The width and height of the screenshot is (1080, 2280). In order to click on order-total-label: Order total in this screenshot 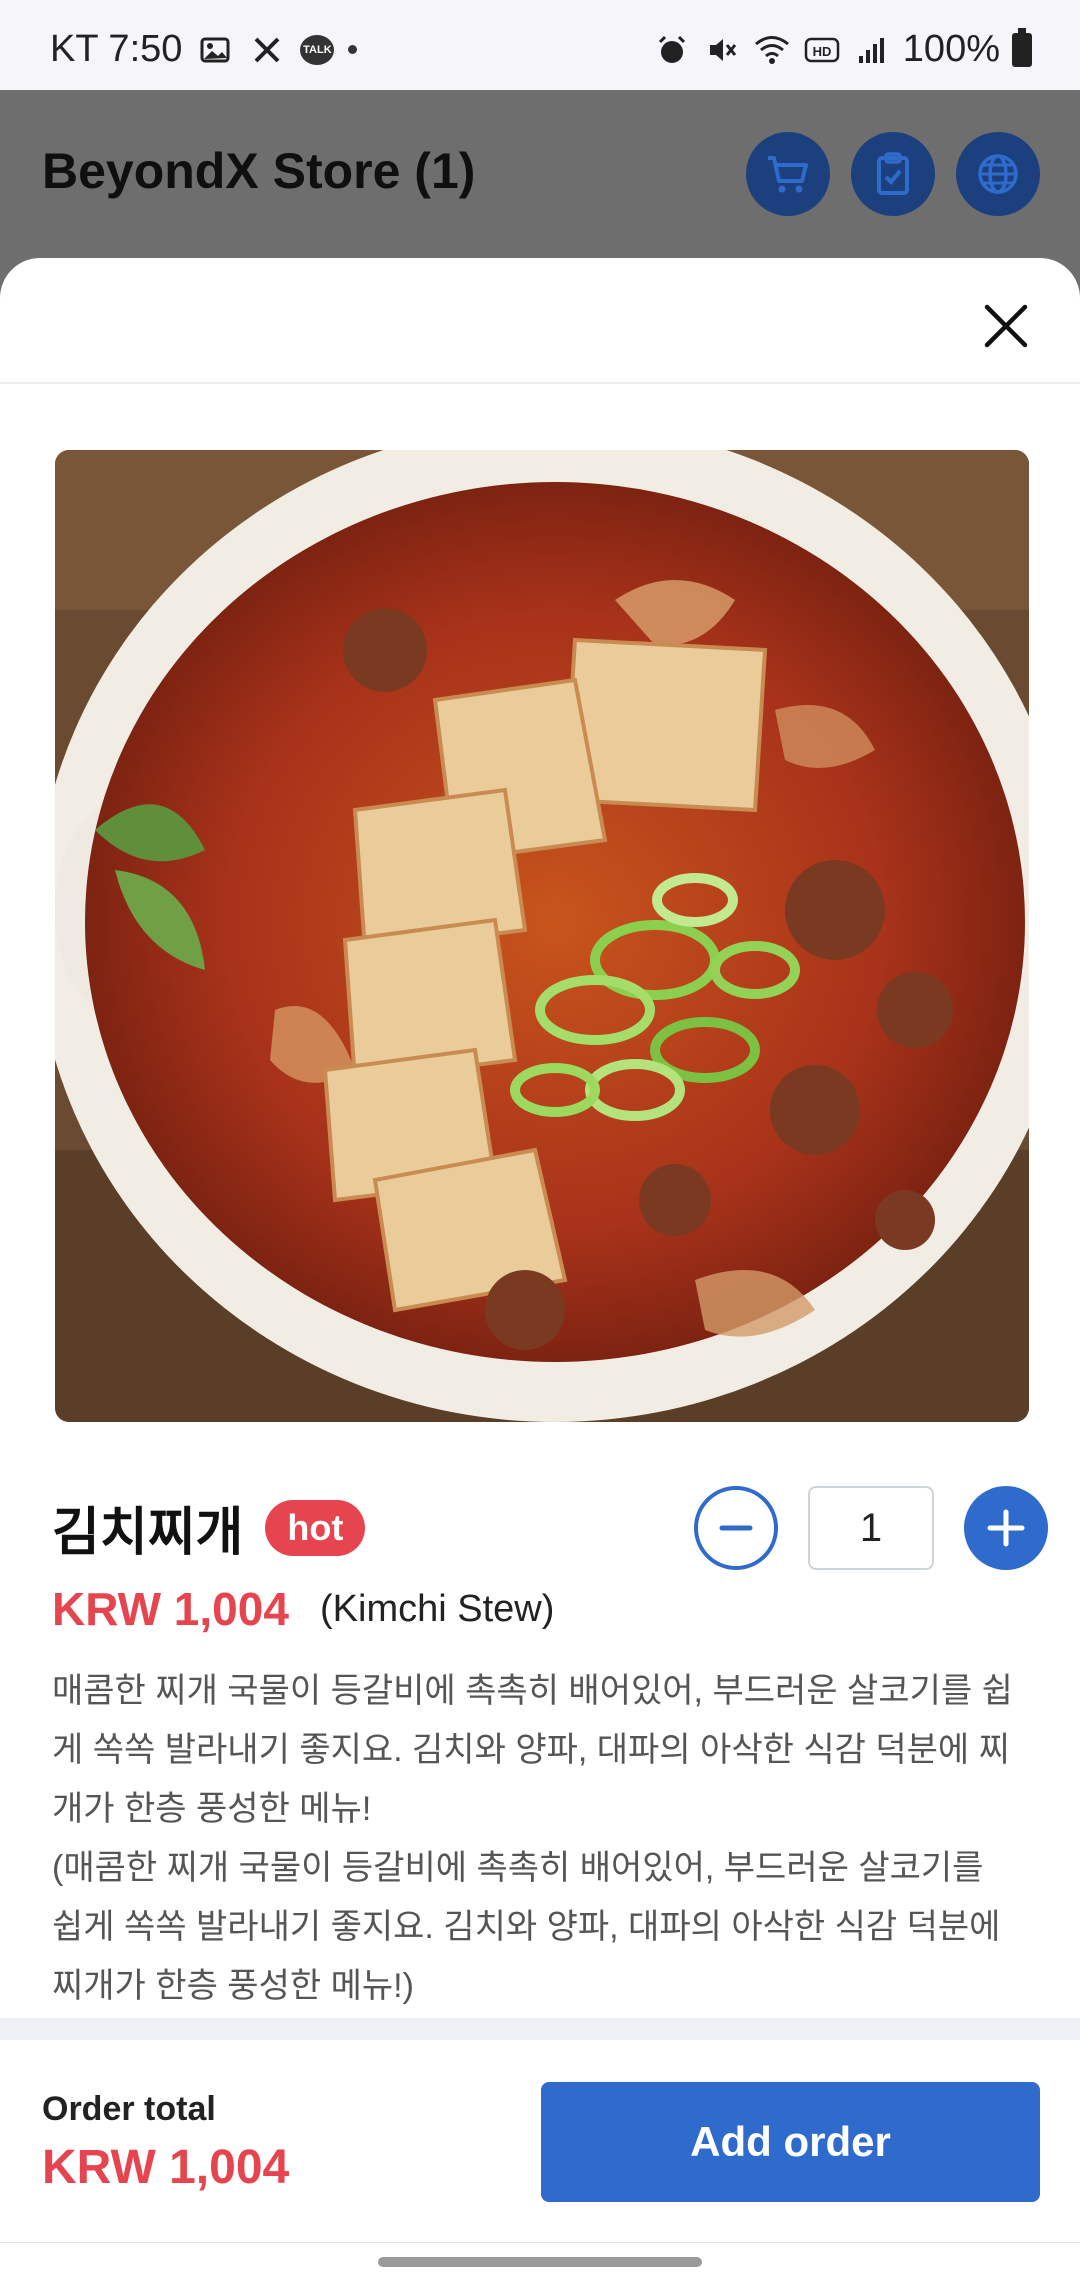, I will do `click(129, 2109)`.